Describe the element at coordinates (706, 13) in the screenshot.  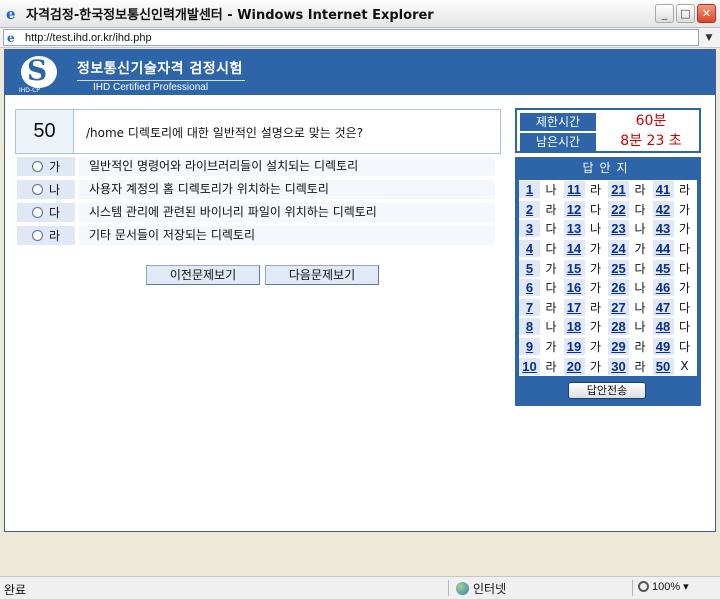
I see `close-button: ✕` at that location.